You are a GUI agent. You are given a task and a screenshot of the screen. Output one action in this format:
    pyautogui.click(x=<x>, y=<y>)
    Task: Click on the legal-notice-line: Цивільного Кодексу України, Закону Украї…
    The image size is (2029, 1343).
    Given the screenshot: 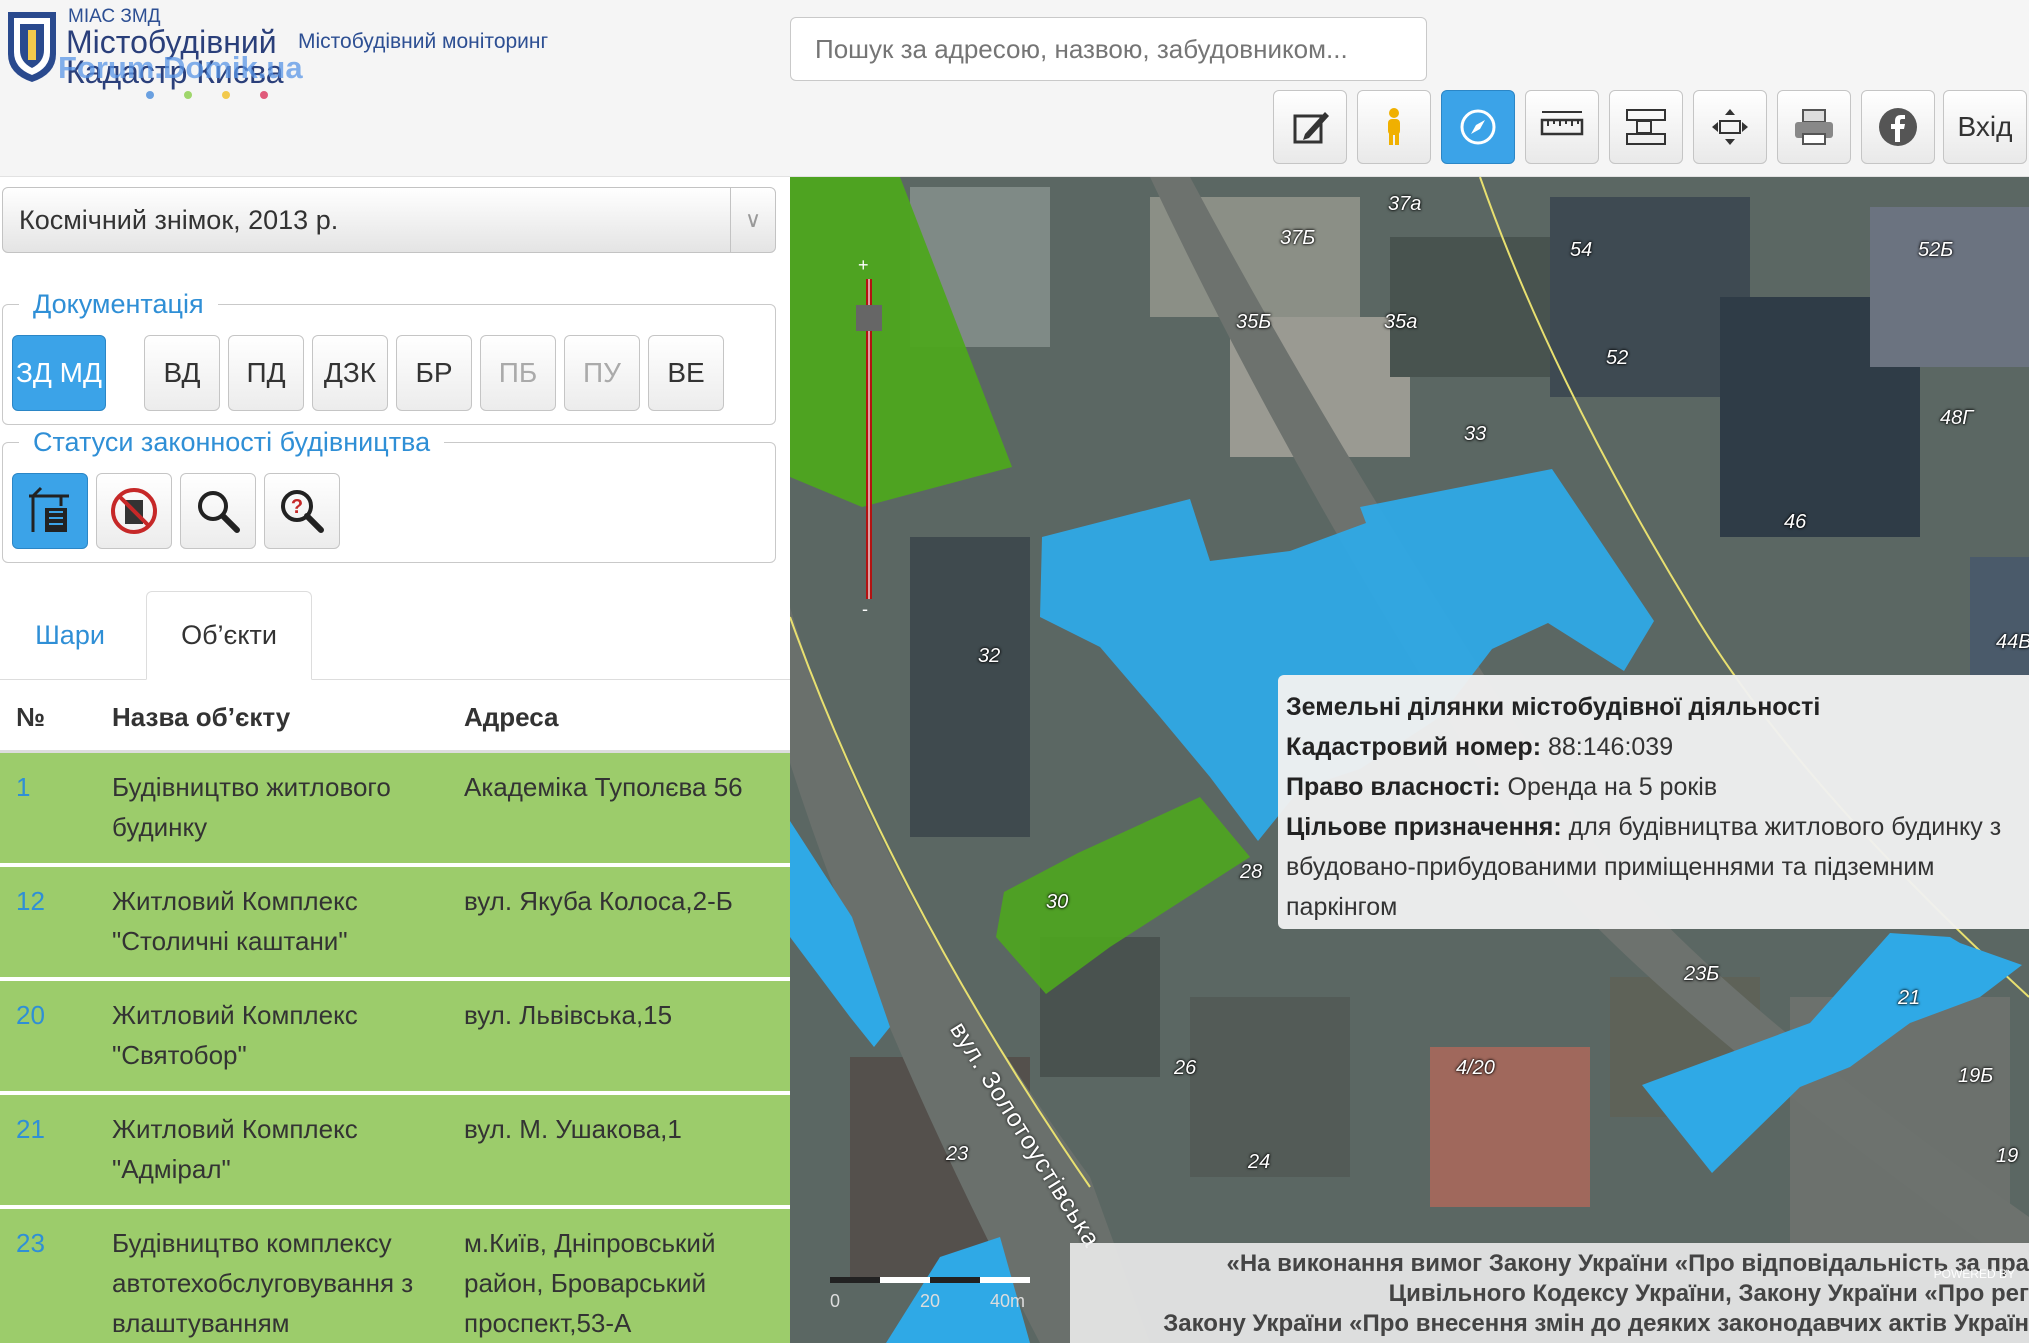 What is the action you would take?
    pyautogui.click(x=1708, y=1293)
    